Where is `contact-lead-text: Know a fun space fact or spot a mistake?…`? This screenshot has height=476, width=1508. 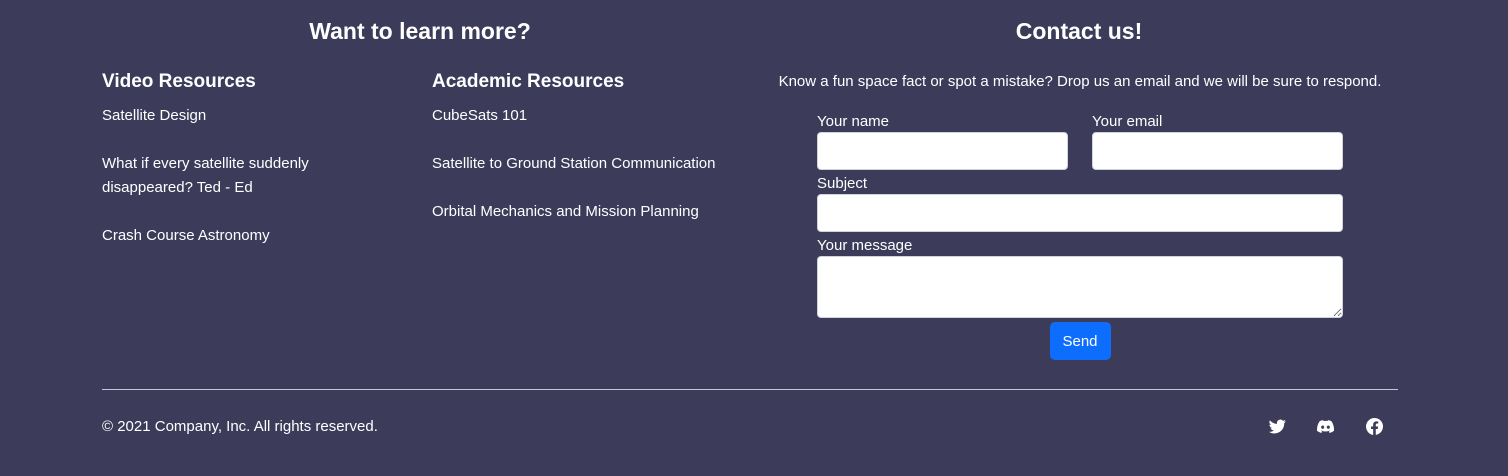 contact-lead-text: Know a fun space fact or spot a mistake?… is located at coordinates (1080, 81).